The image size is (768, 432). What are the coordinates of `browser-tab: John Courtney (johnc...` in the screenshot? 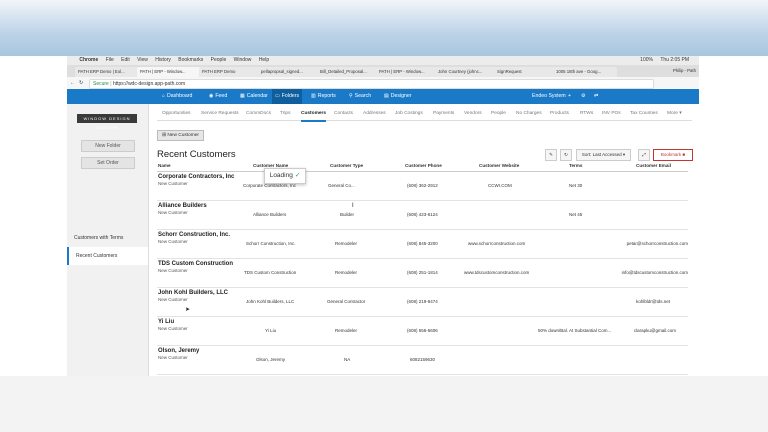 It's located at (465, 72).